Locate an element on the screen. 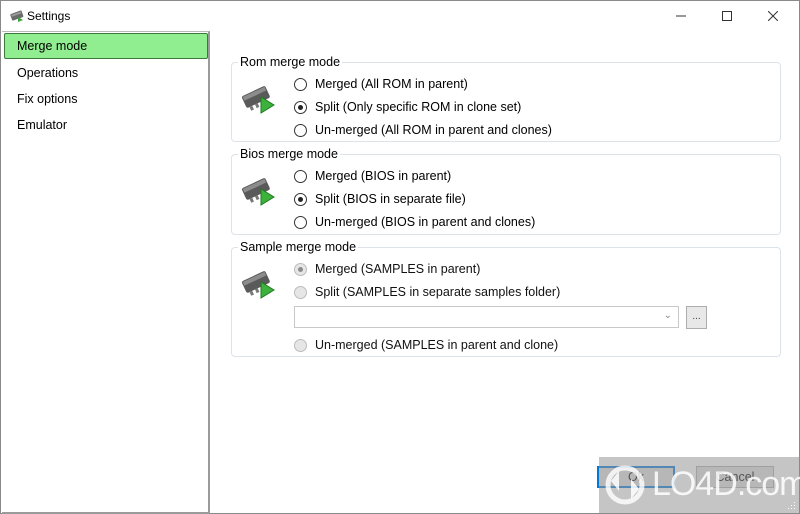  radio-bios-unmerged: Un-merged (BIOS in parent and clones) is located at coordinates (414, 222).